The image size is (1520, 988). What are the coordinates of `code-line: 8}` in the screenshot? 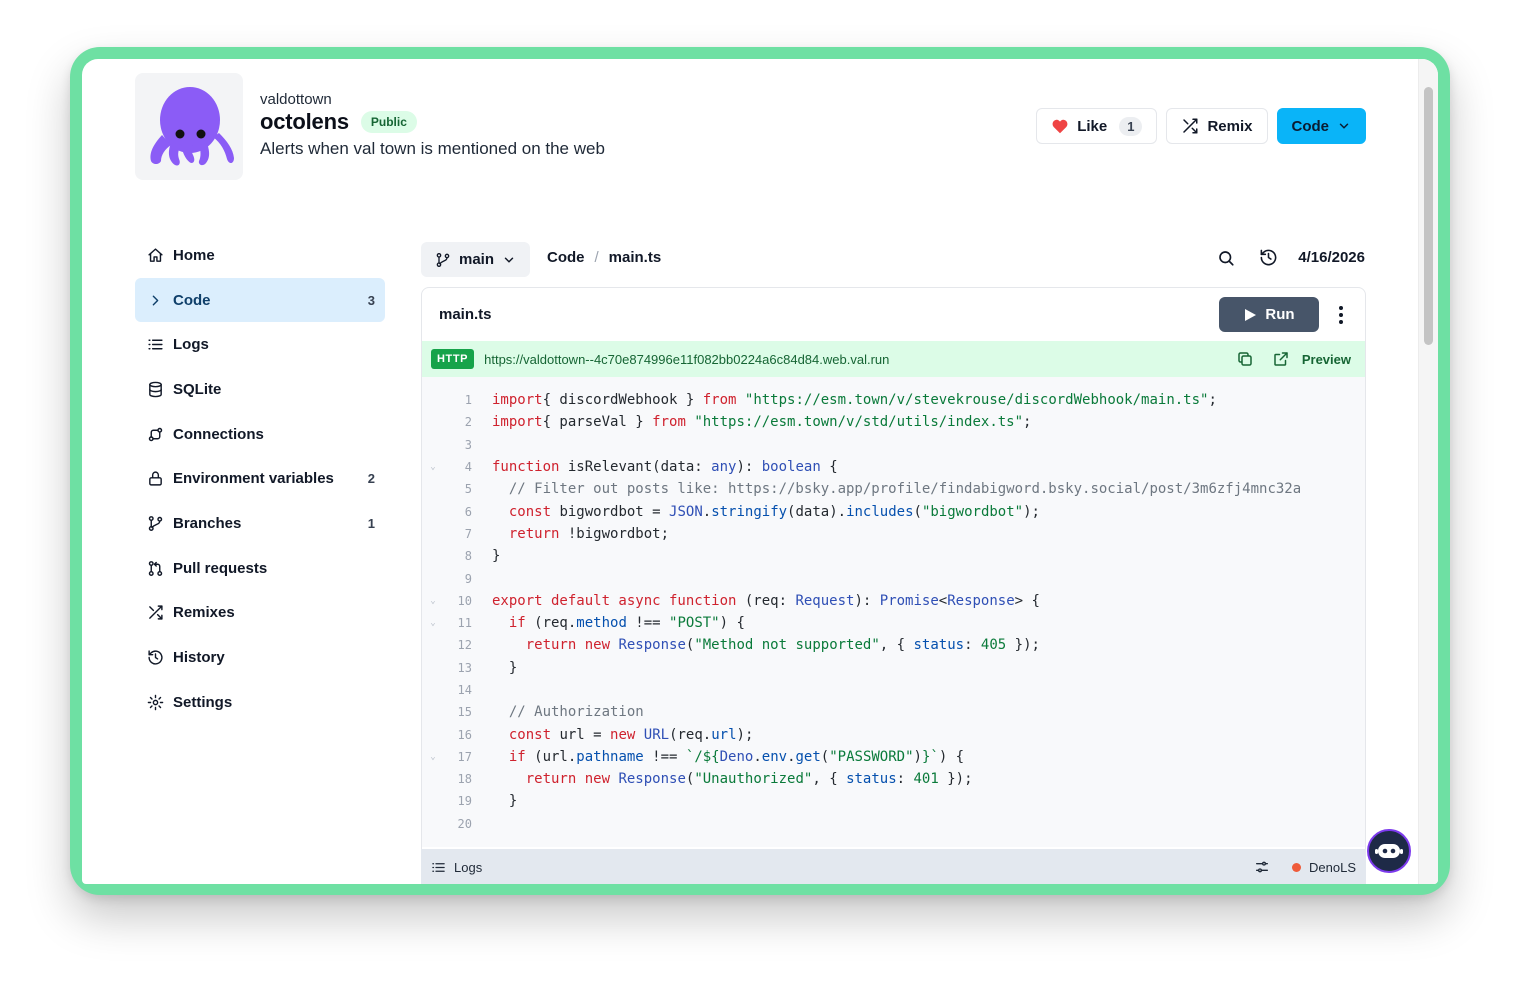 It's located at (893, 556).